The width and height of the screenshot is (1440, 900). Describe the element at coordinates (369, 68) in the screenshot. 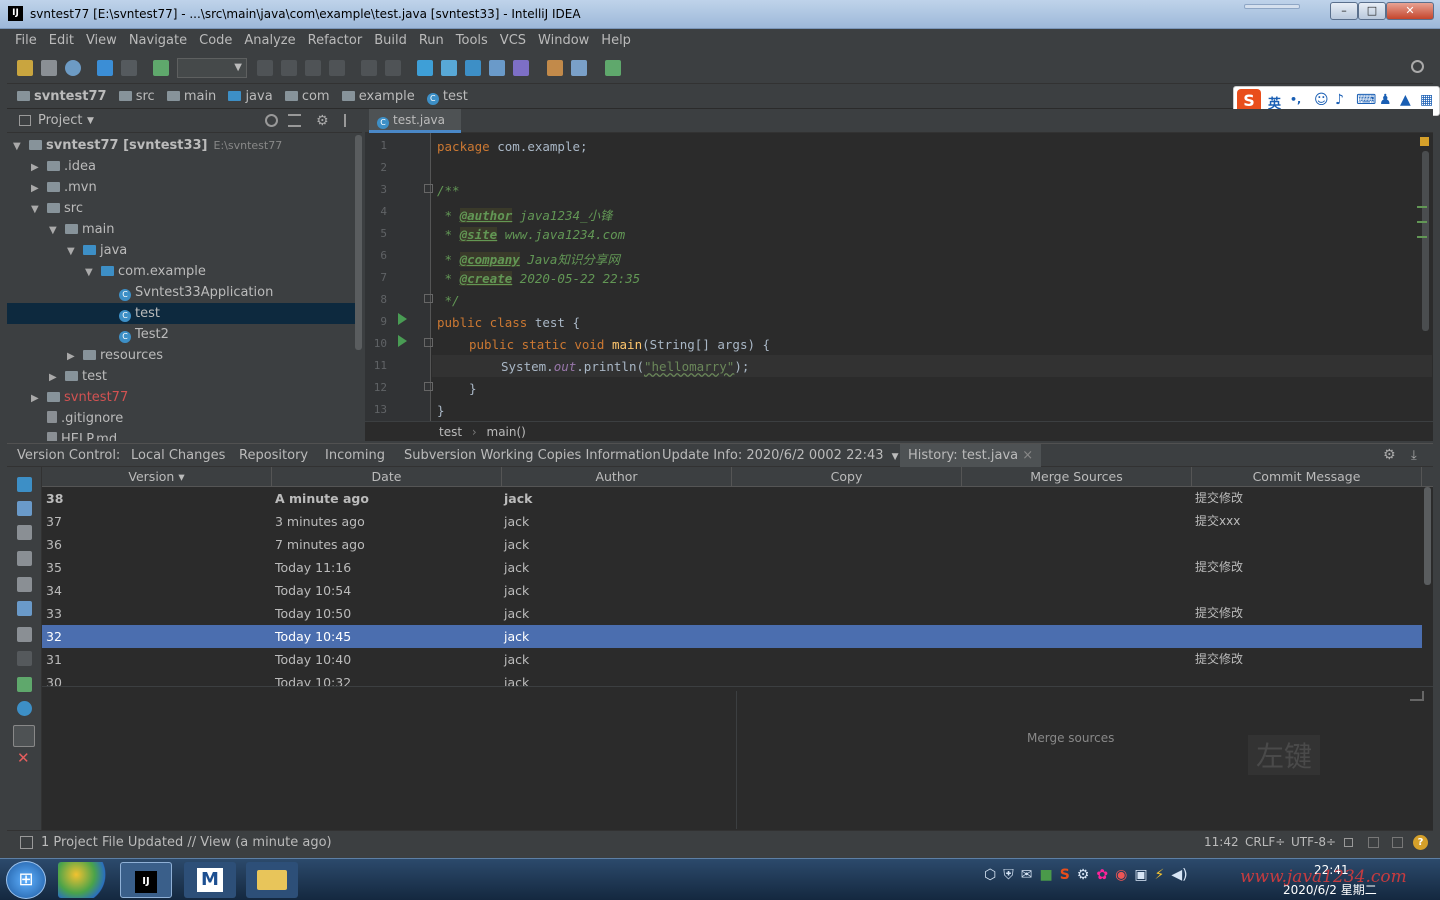

I see `vcs-update-icon` at that location.